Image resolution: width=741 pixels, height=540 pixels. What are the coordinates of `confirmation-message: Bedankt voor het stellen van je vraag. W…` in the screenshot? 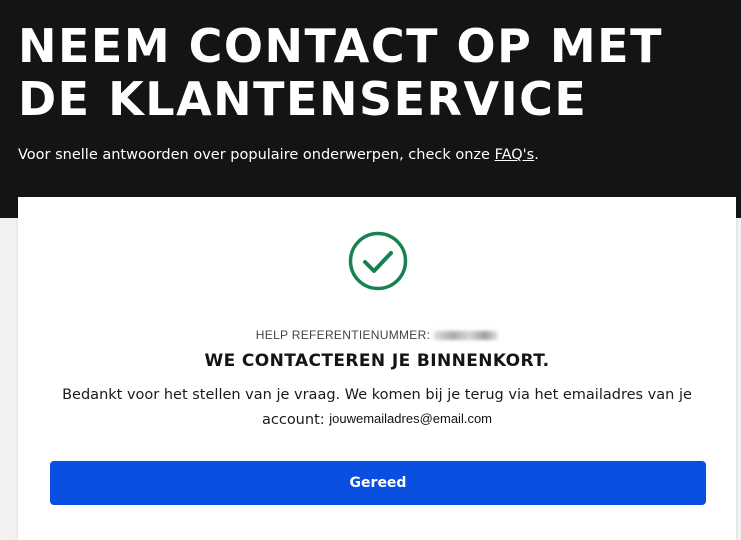 It's located at (377, 408).